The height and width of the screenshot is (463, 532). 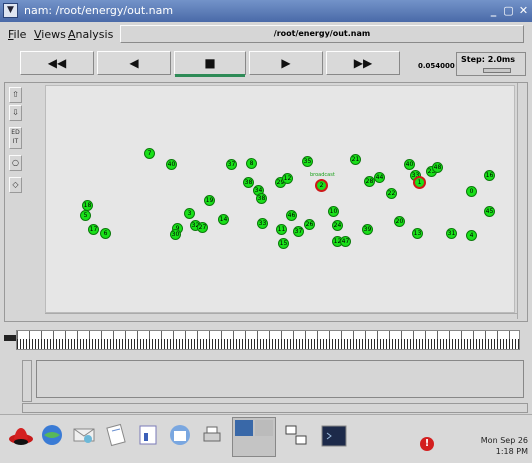 I want to click on playback-controls: ◀◀ ◀ ■ ▶ ▶▶ 0.054000 Step: 2.0ms, so click(x=266, y=64).